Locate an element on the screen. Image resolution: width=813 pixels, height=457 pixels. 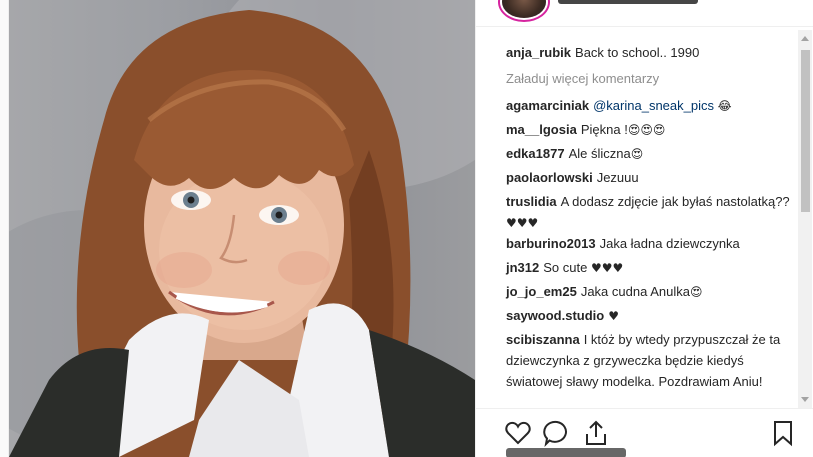
scroll-up-icon is located at coordinates (805, 38).